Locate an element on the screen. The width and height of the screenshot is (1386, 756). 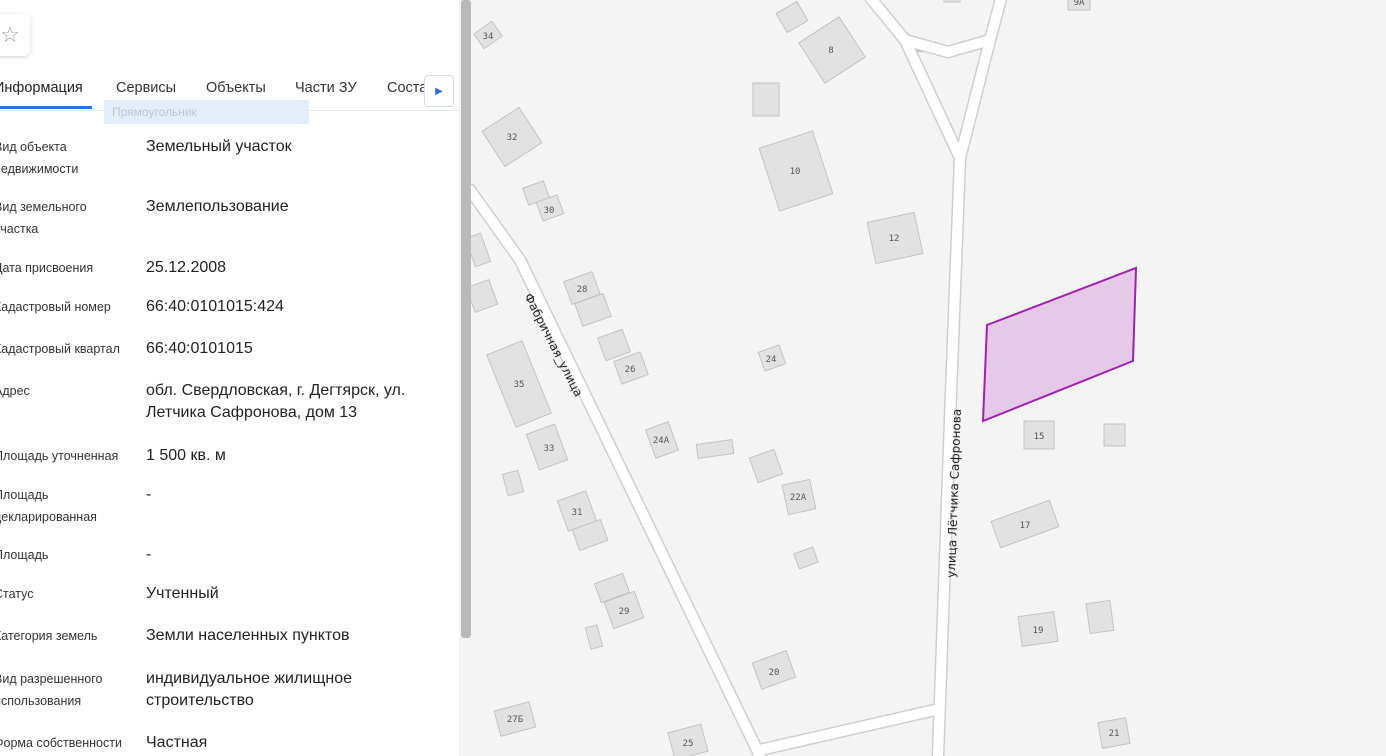
row-value: Учтенный is located at coordinates (182, 593).